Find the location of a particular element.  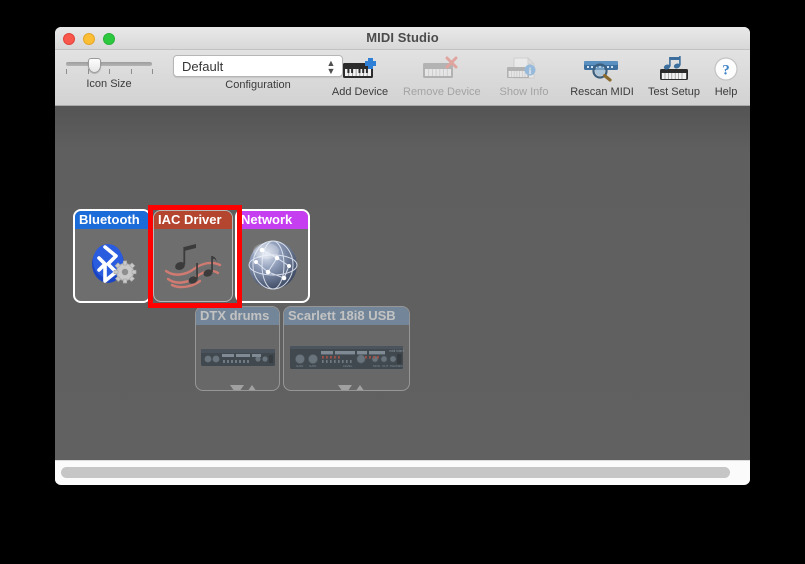

device-tile-iac-driver: IAC Driver is located at coordinates (193, 256).